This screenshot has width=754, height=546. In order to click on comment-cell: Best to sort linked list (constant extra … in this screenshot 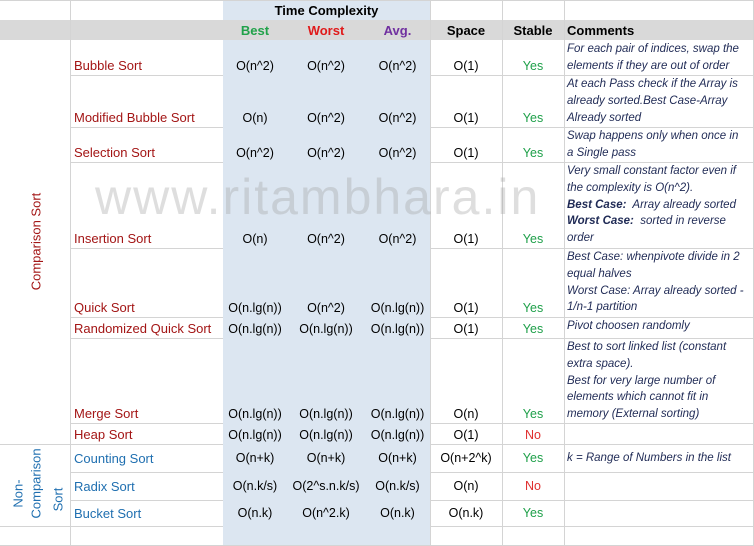, I will do `click(659, 381)`.